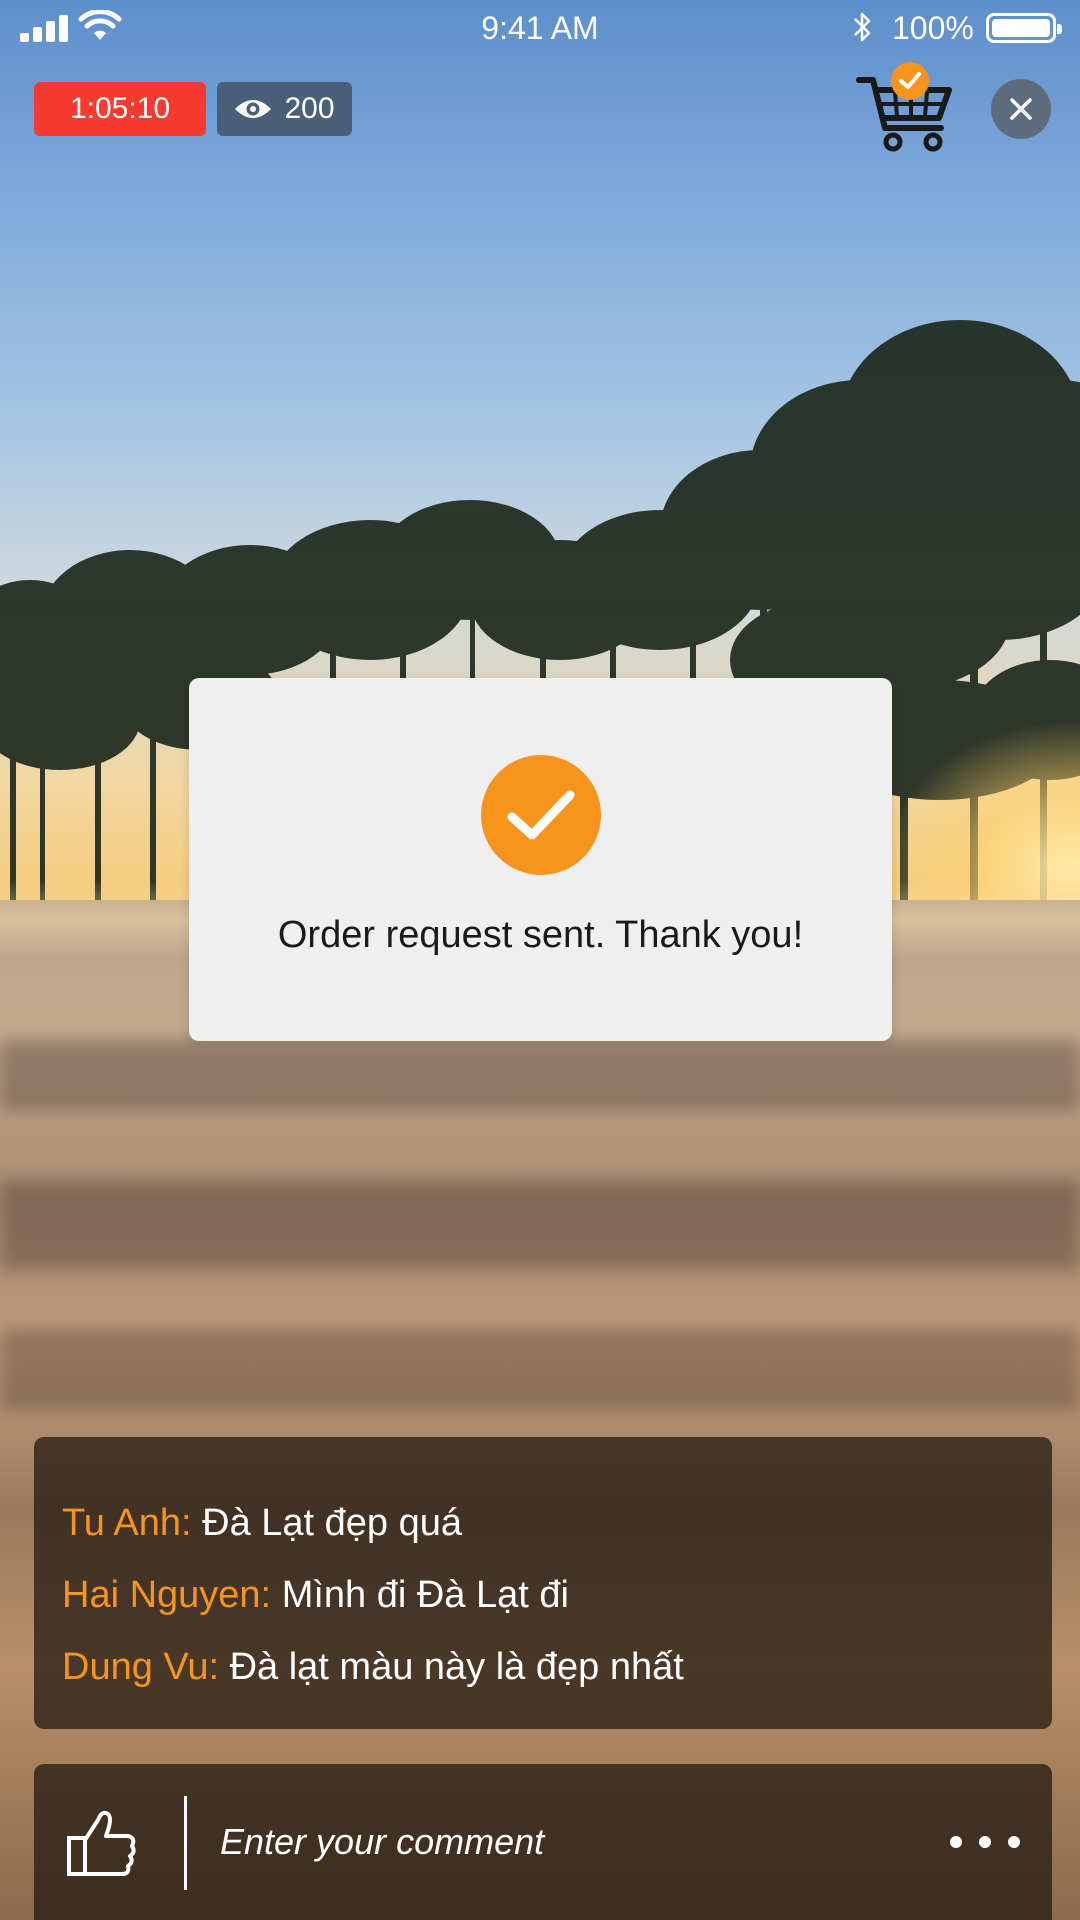 This screenshot has height=1920, width=1080. I want to click on dialog-message: Order request sent. Thank you!, so click(540, 935).